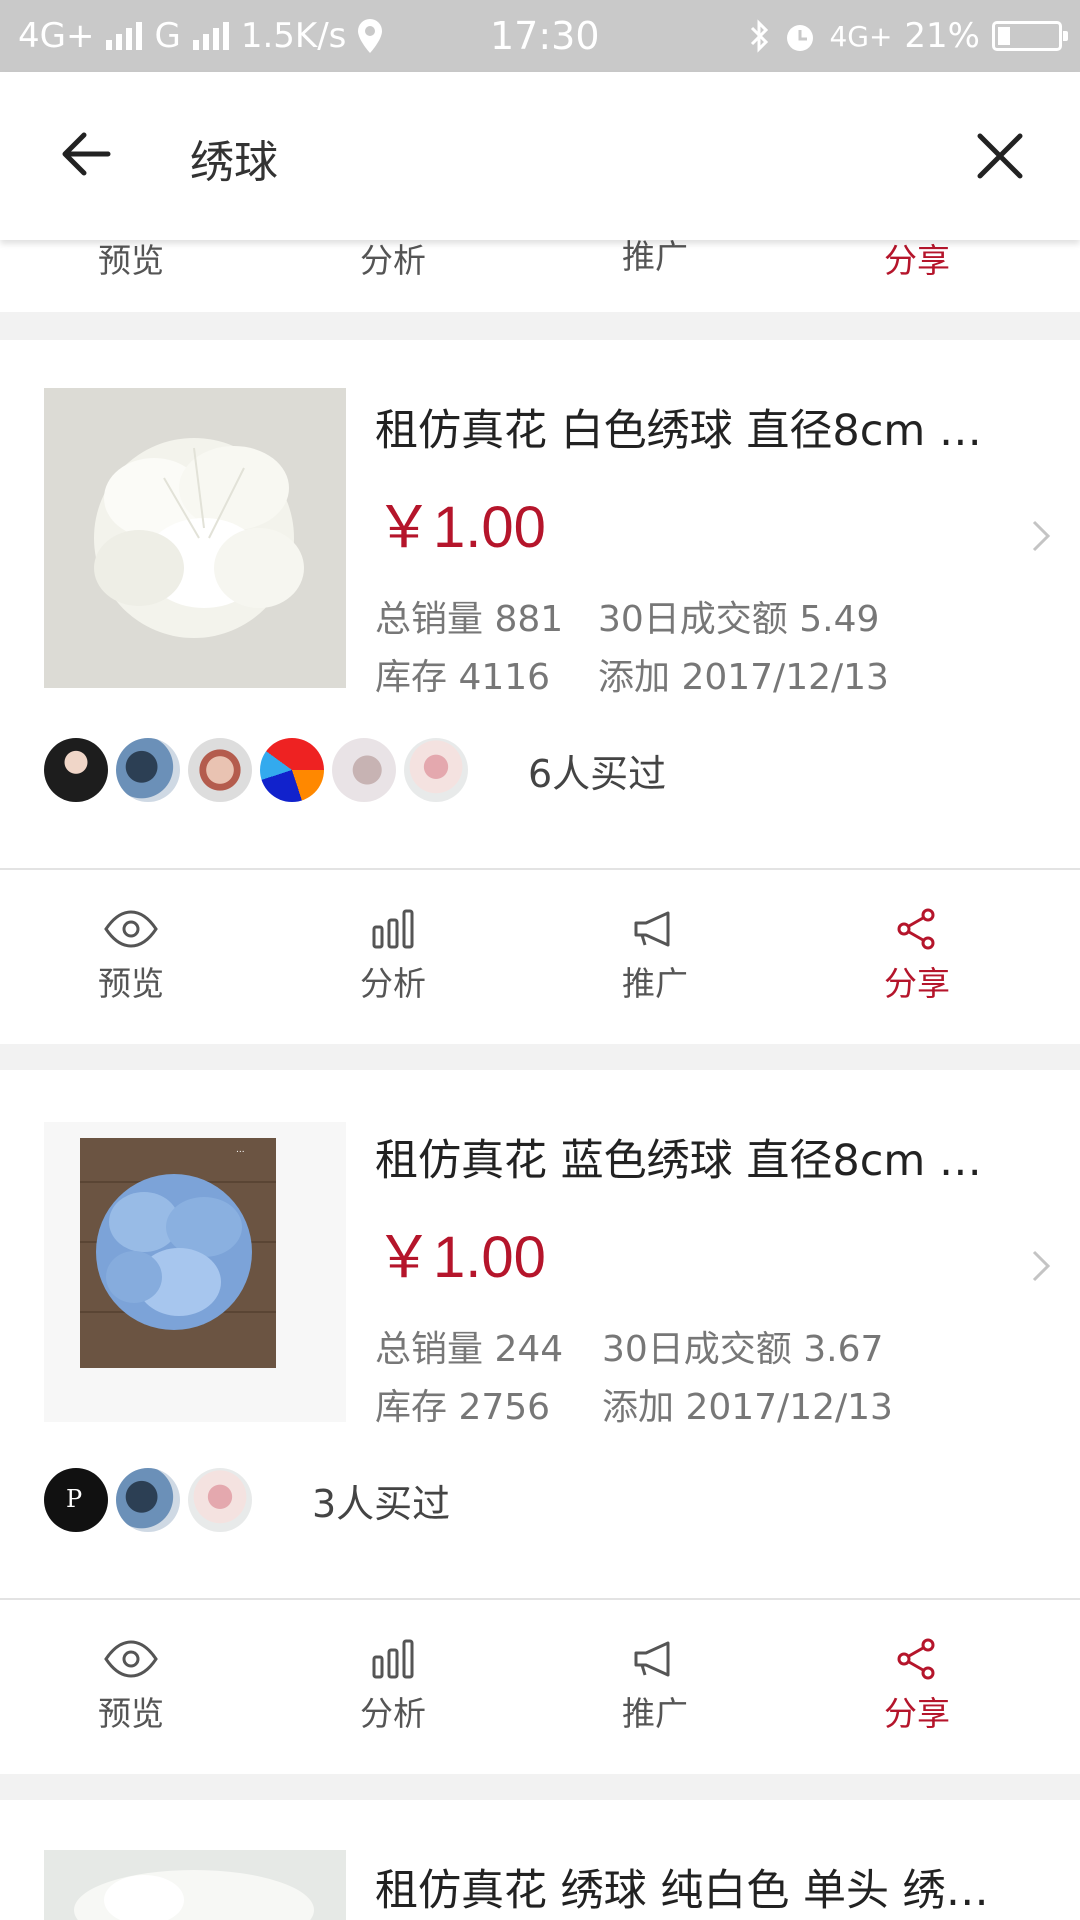  I want to click on network-type-label: 4G+, so click(56, 36).